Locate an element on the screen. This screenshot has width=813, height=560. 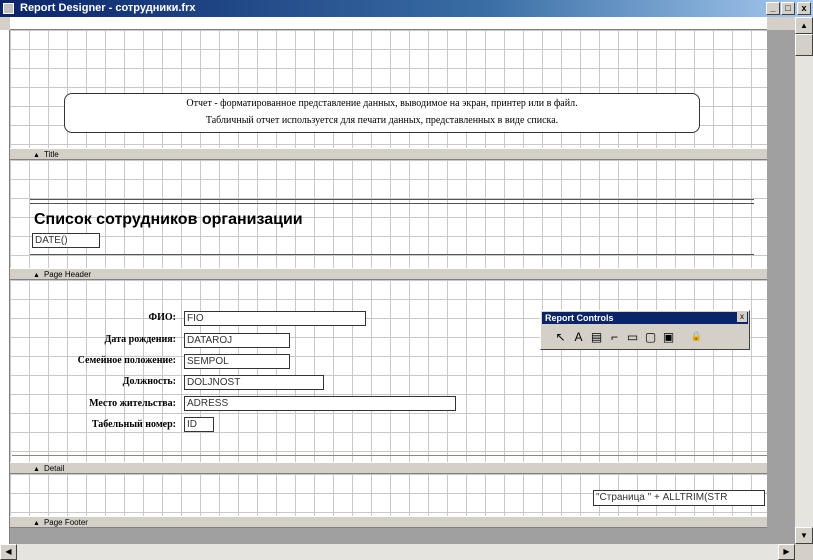
address-field: ADRESS is located at coordinates (320, 403).